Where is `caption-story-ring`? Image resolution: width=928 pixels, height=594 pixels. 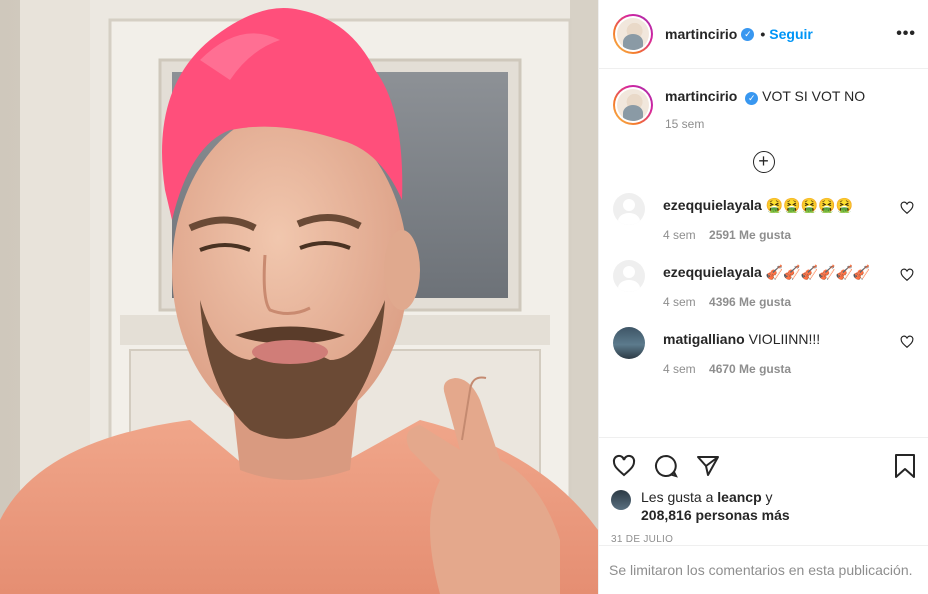
caption-story-ring is located at coordinates (633, 105).